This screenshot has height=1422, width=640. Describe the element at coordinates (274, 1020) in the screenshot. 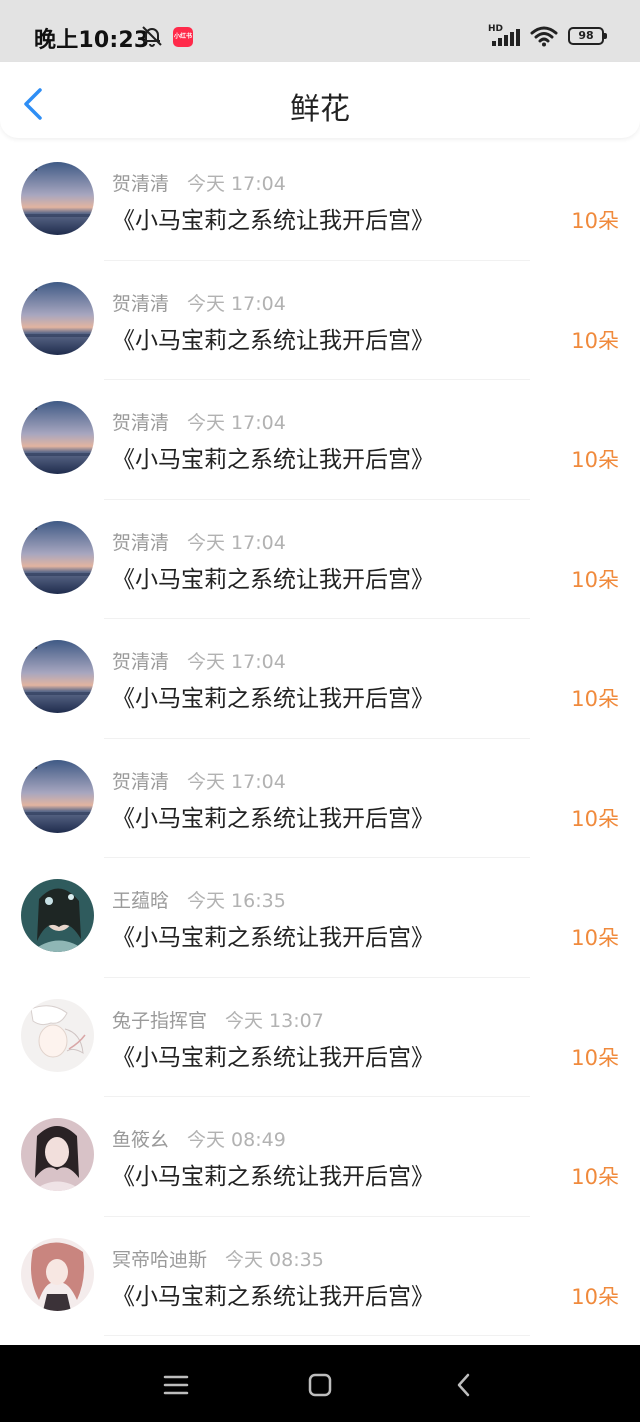

I see `gift-time: 今天 13:07` at that location.